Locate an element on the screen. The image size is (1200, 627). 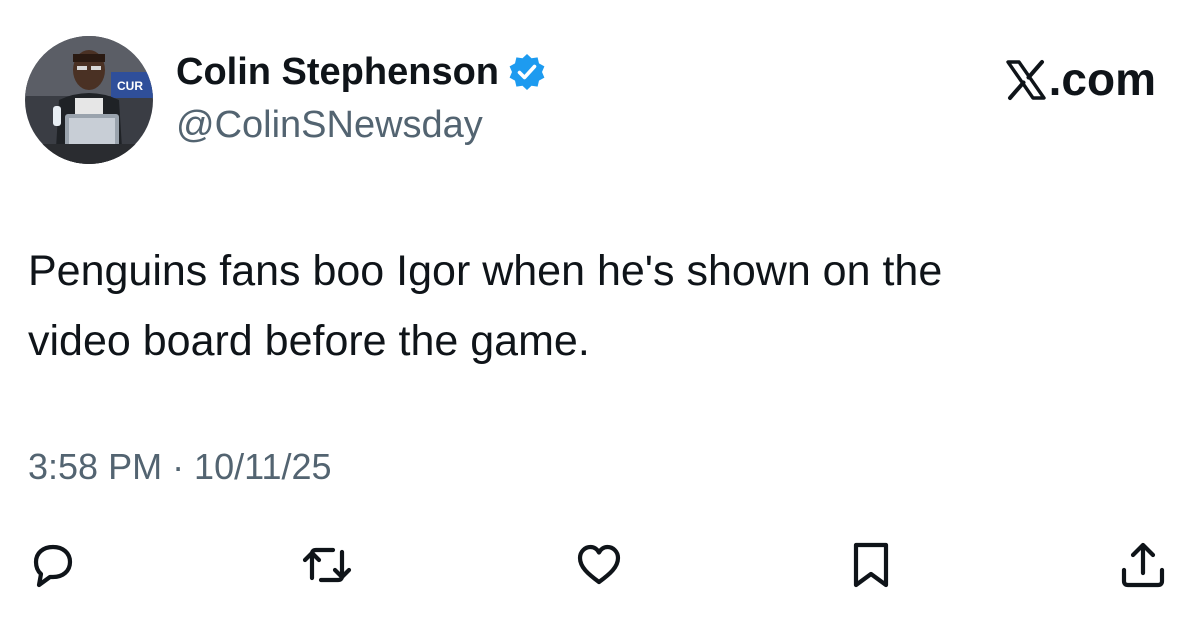
like-button is located at coordinates (599, 565).